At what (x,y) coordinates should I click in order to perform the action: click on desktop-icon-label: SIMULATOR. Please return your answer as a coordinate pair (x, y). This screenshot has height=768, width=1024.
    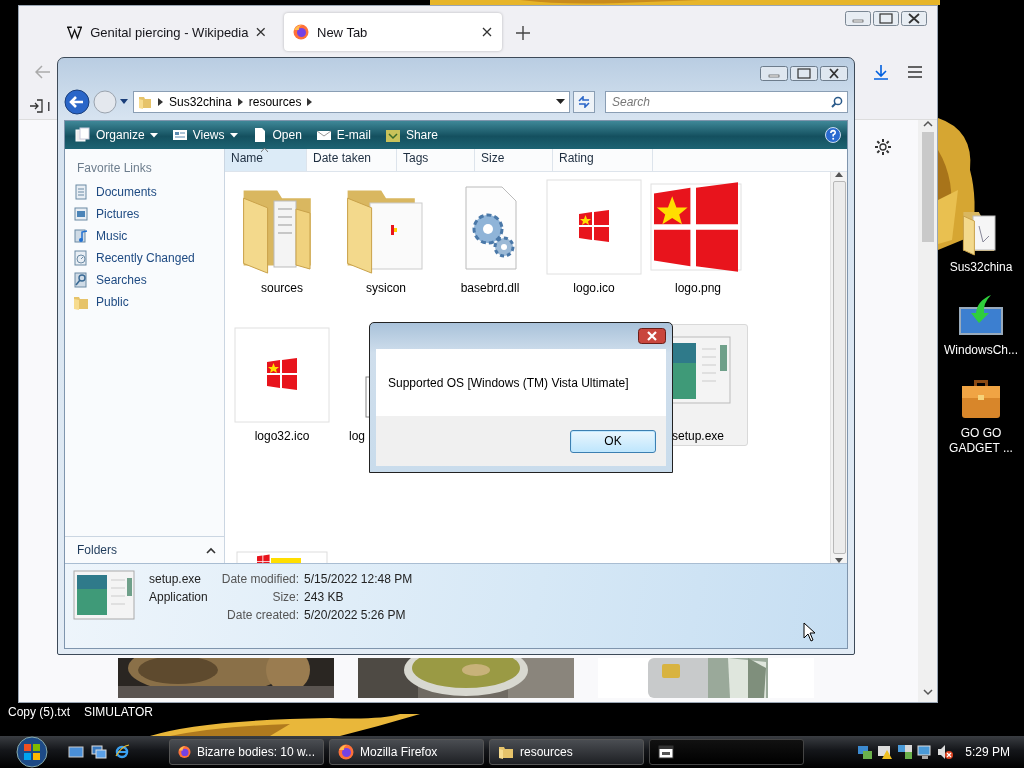
    Looking at the image, I should click on (118, 712).